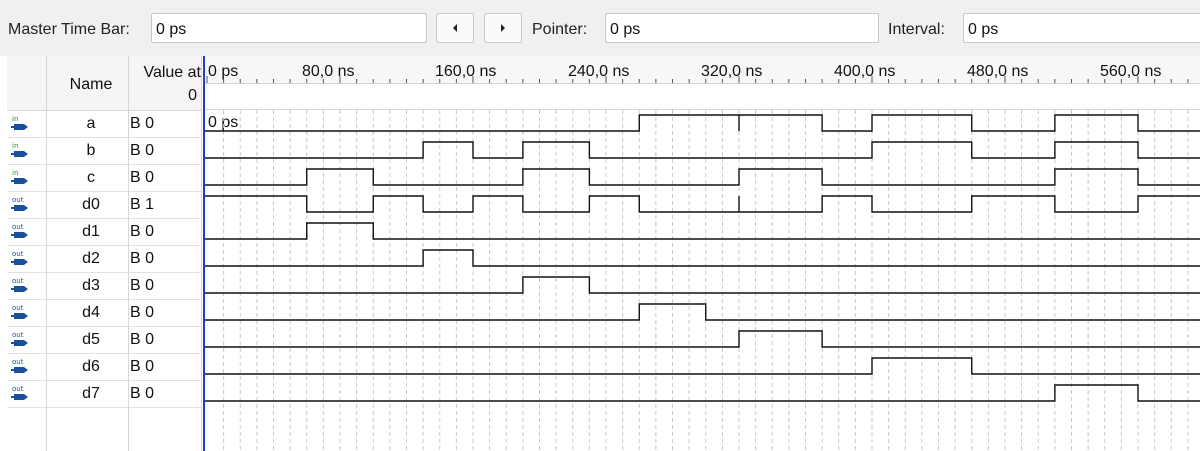 The height and width of the screenshot is (451, 1200). I want to click on signal-name: d4, so click(91, 312).